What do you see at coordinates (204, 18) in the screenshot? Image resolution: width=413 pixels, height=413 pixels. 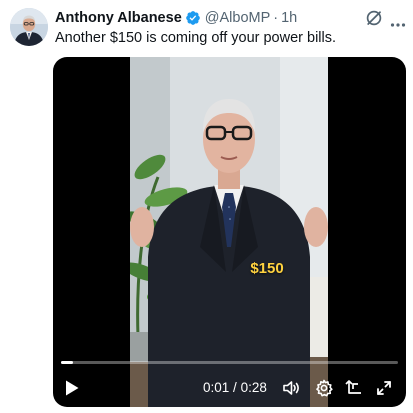 I see `tweet-header: Anthony Albanese @AlboMP · 1h` at bounding box center [204, 18].